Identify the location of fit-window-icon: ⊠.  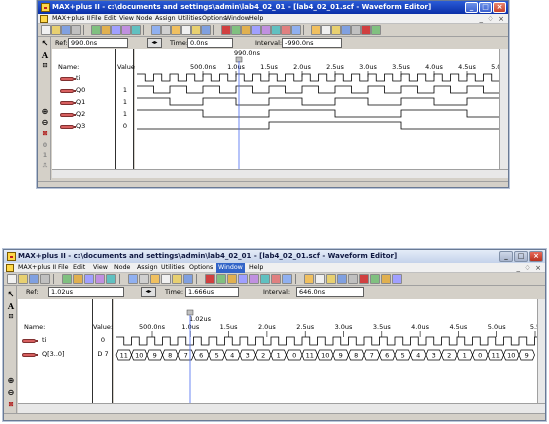
(11, 405).